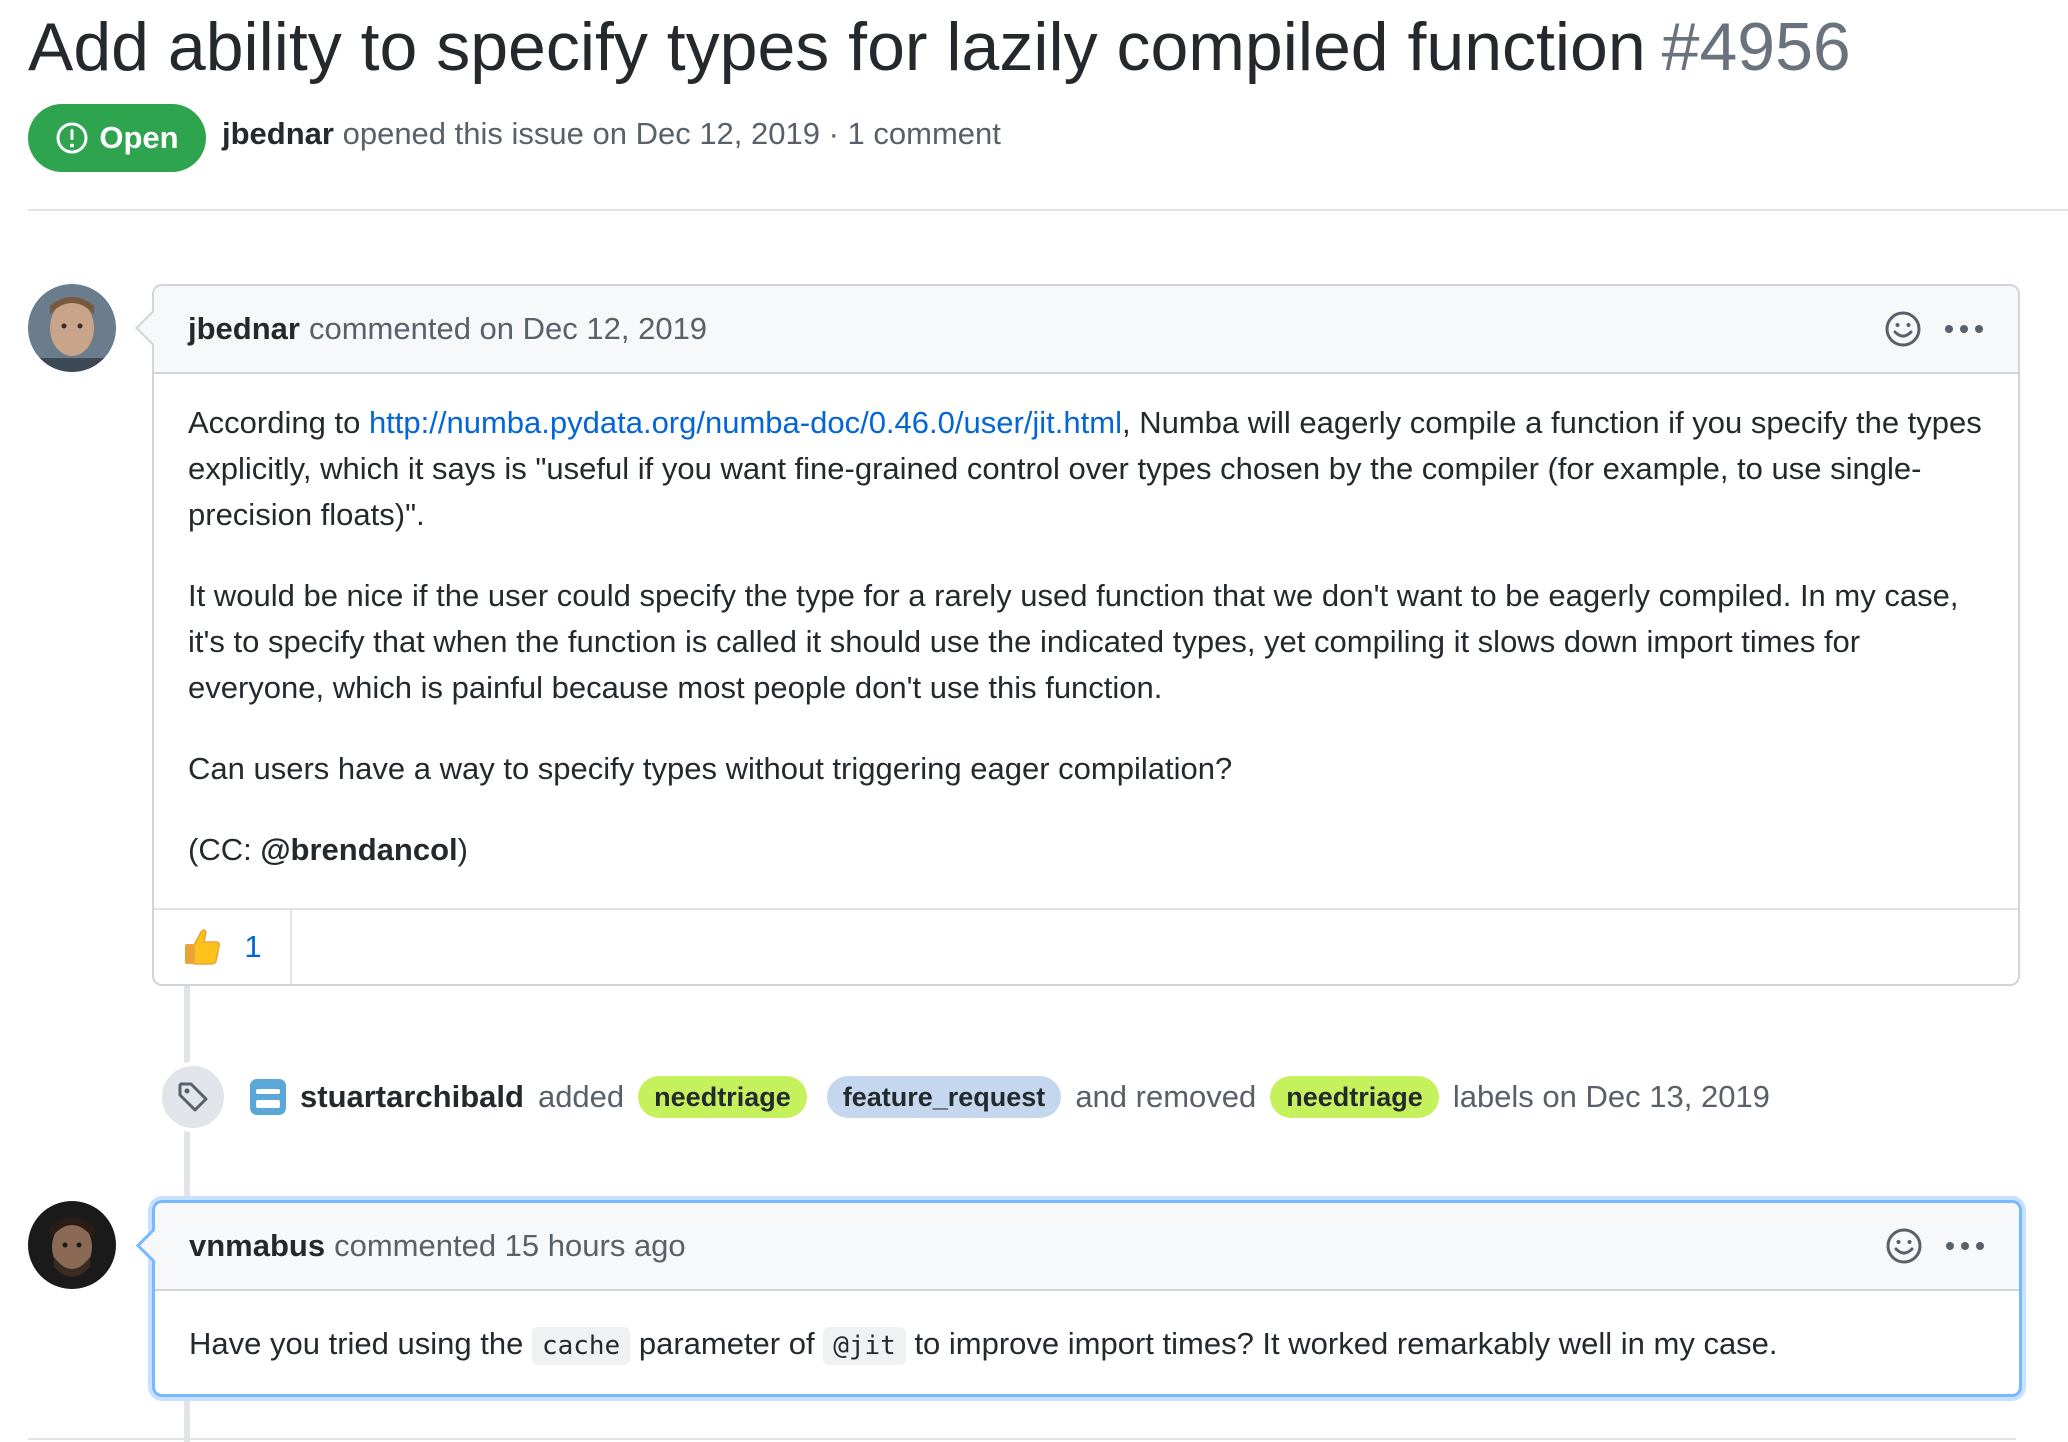 The image size is (2068, 1442). I want to click on inline-code-jit: @jit, so click(864, 1346).